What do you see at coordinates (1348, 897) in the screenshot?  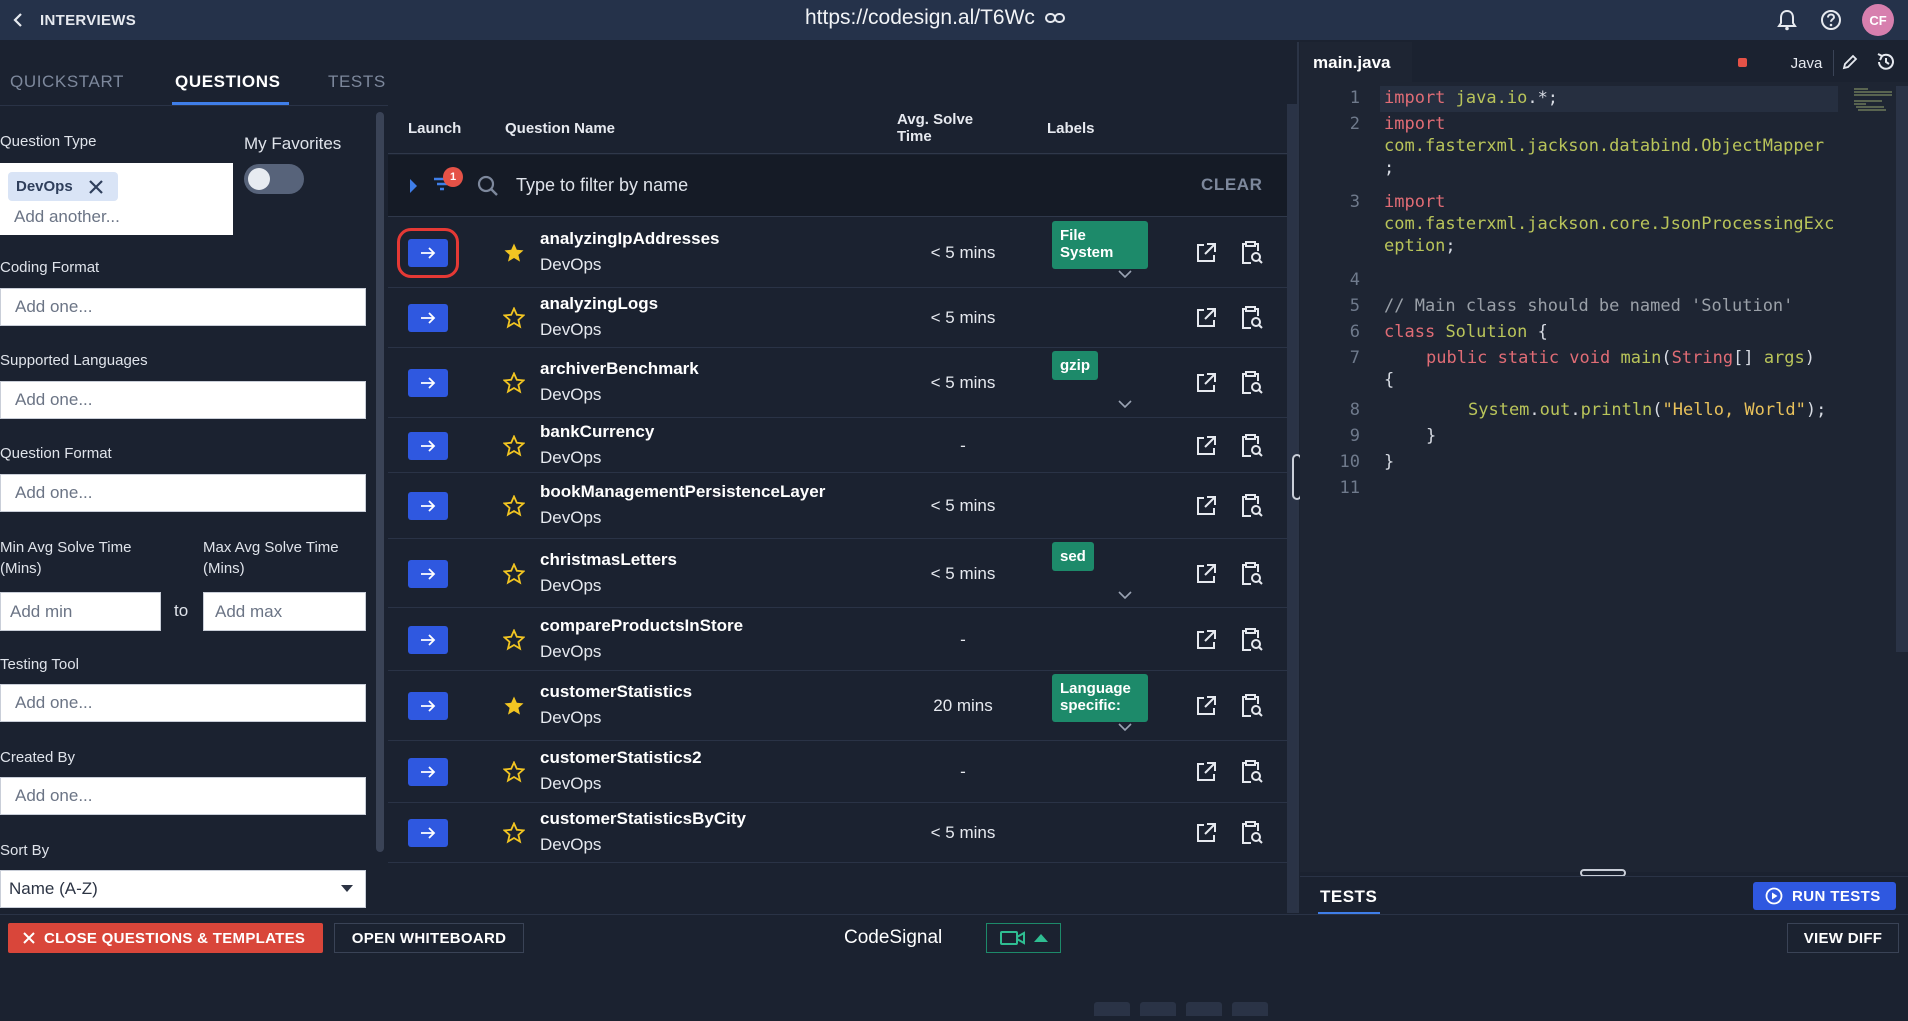 I see `tests-tab: TESTS` at bounding box center [1348, 897].